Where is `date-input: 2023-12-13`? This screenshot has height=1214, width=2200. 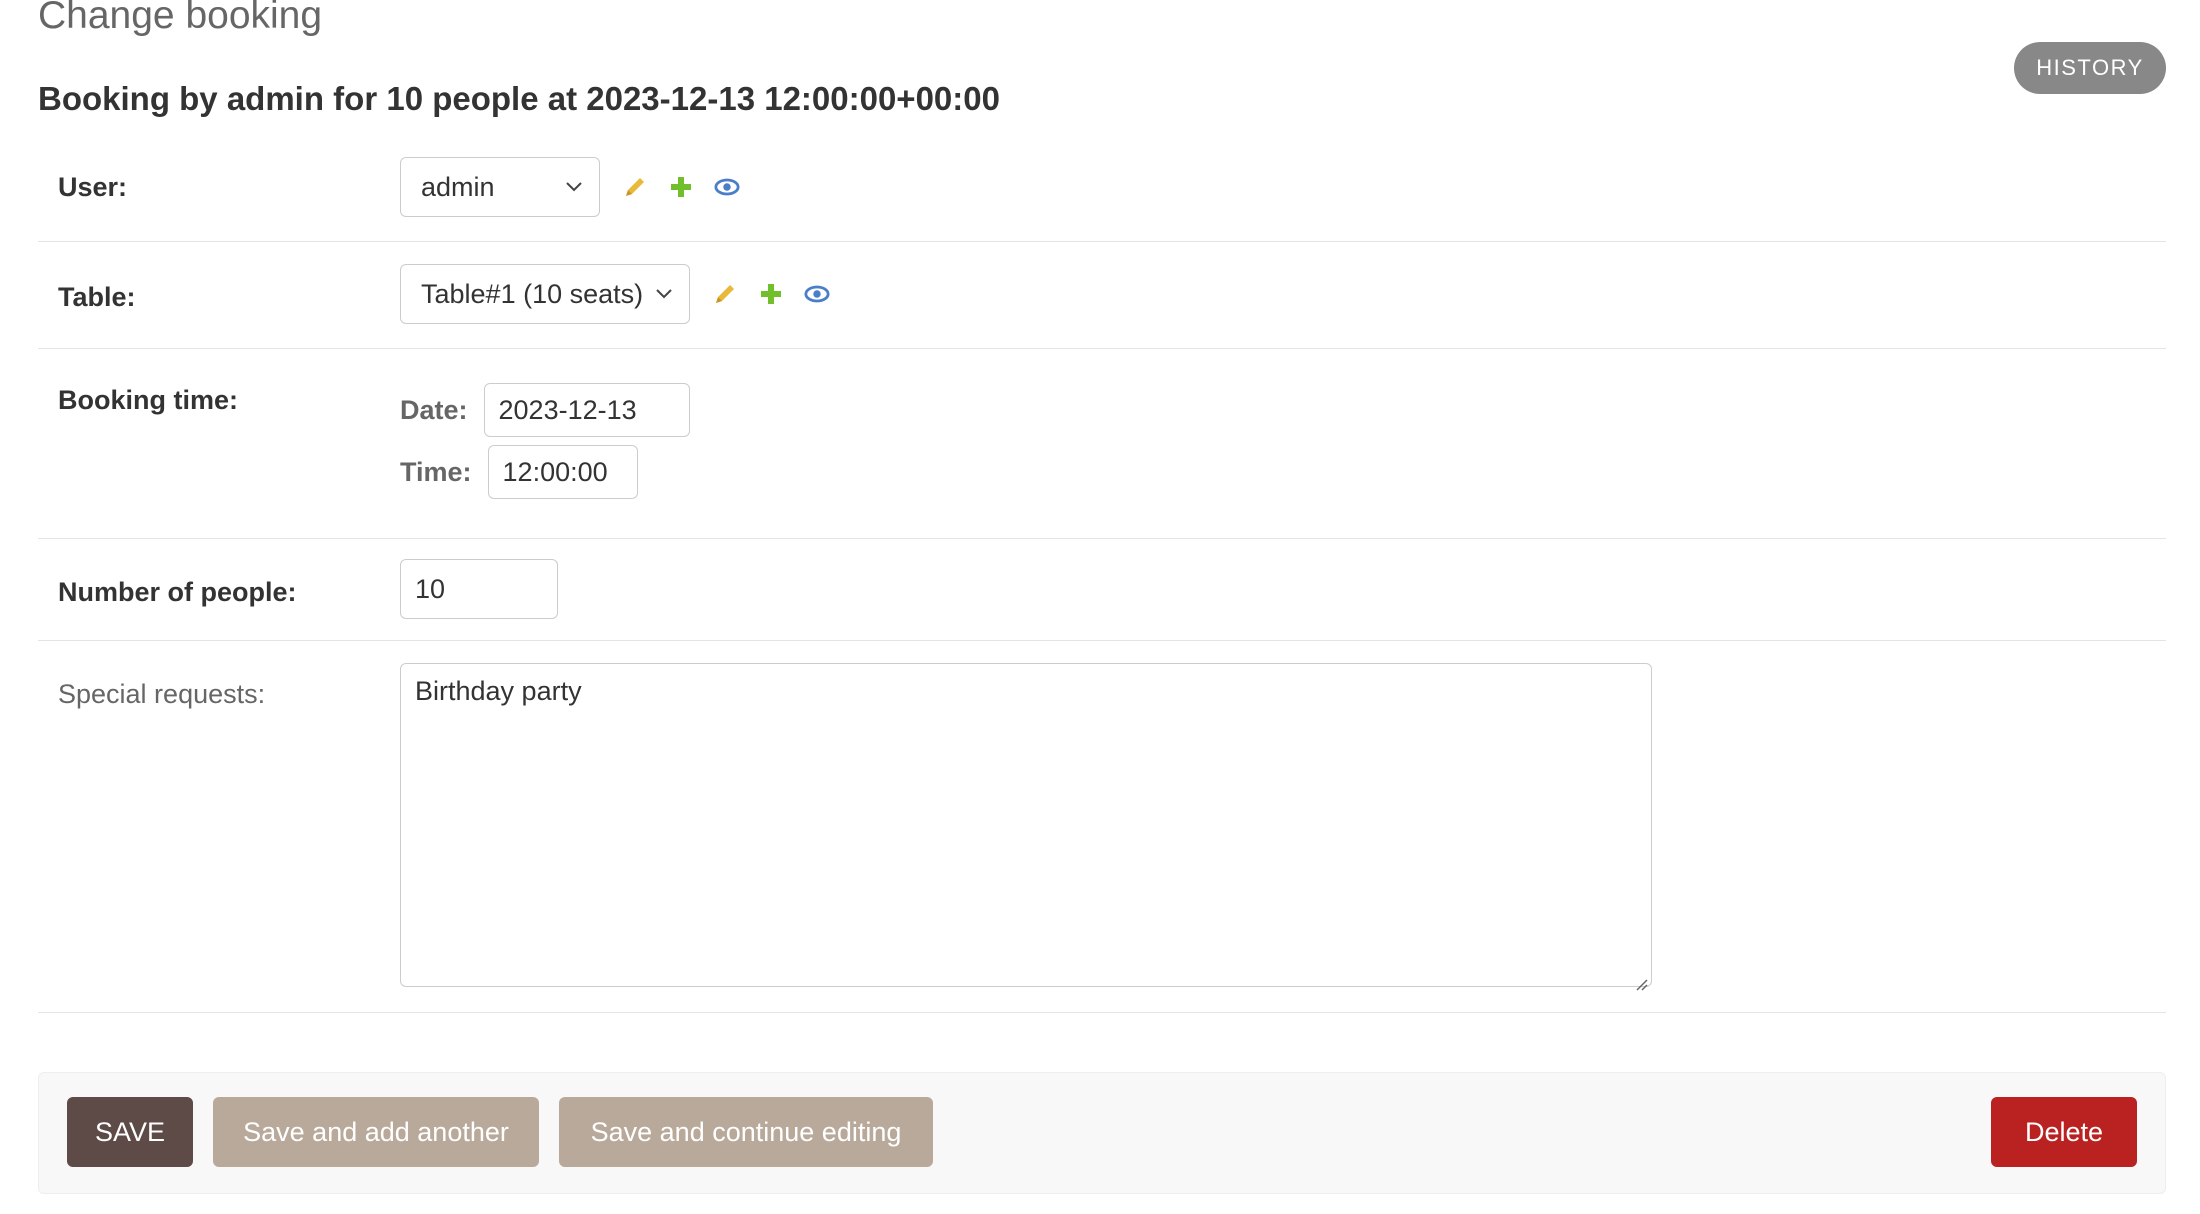 date-input: 2023-12-13 is located at coordinates (586, 410).